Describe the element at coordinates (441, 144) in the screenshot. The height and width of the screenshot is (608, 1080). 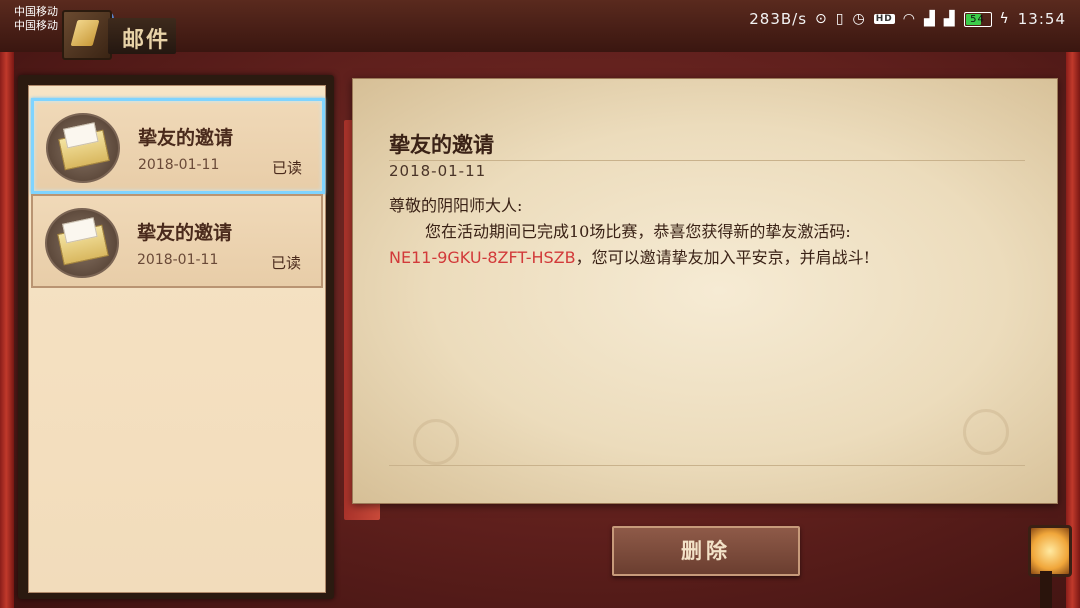
I see `letter-title: 挚友的邀请` at that location.